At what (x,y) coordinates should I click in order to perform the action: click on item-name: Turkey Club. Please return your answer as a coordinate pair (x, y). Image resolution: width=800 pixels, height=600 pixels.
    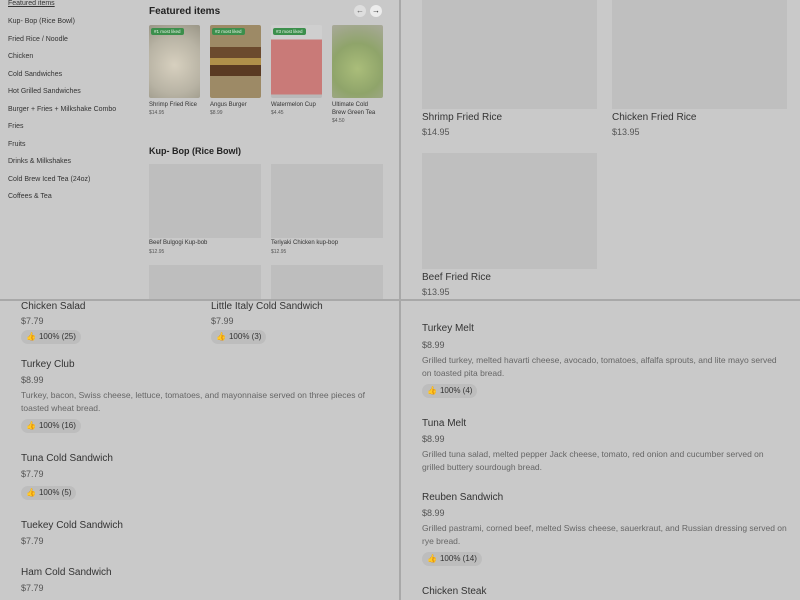
    Looking at the image, I should click on (48, 364).